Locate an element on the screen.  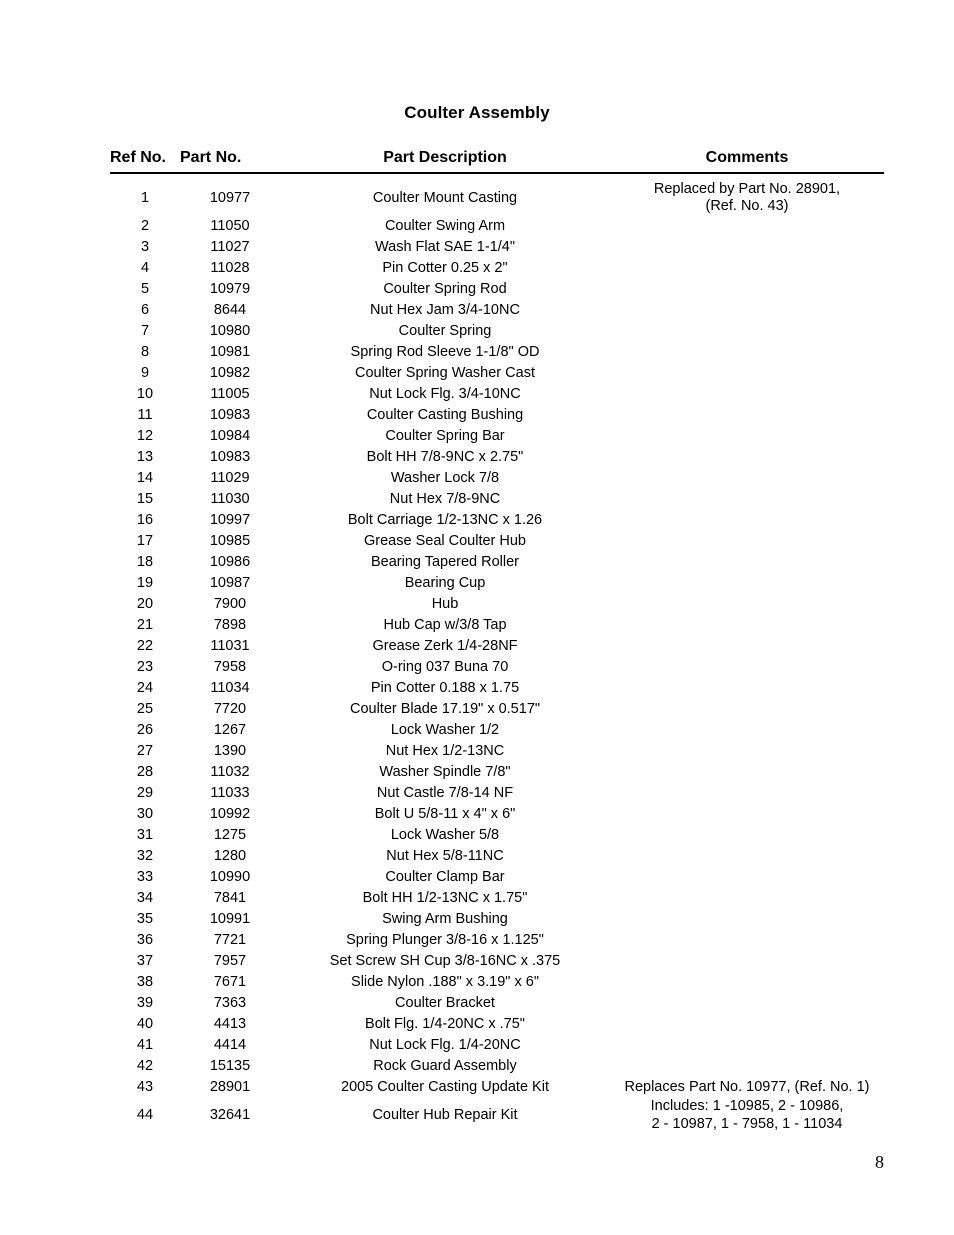
comment-line: Replaced by Part No. 28901, is located at coordinates (747, 188).